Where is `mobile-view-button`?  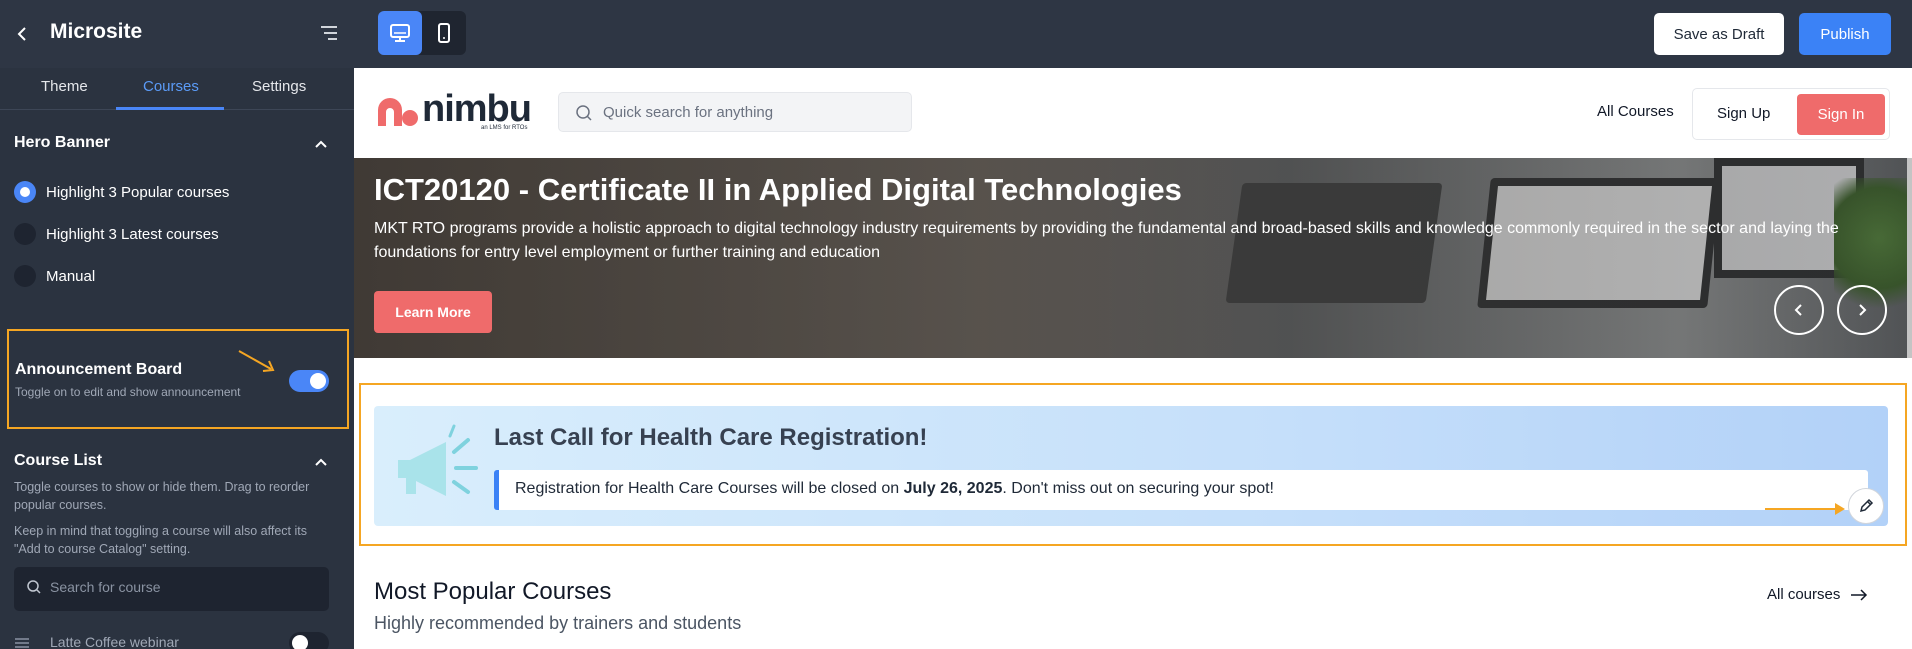 mobile-view-button is located at coordinates (444, 33).